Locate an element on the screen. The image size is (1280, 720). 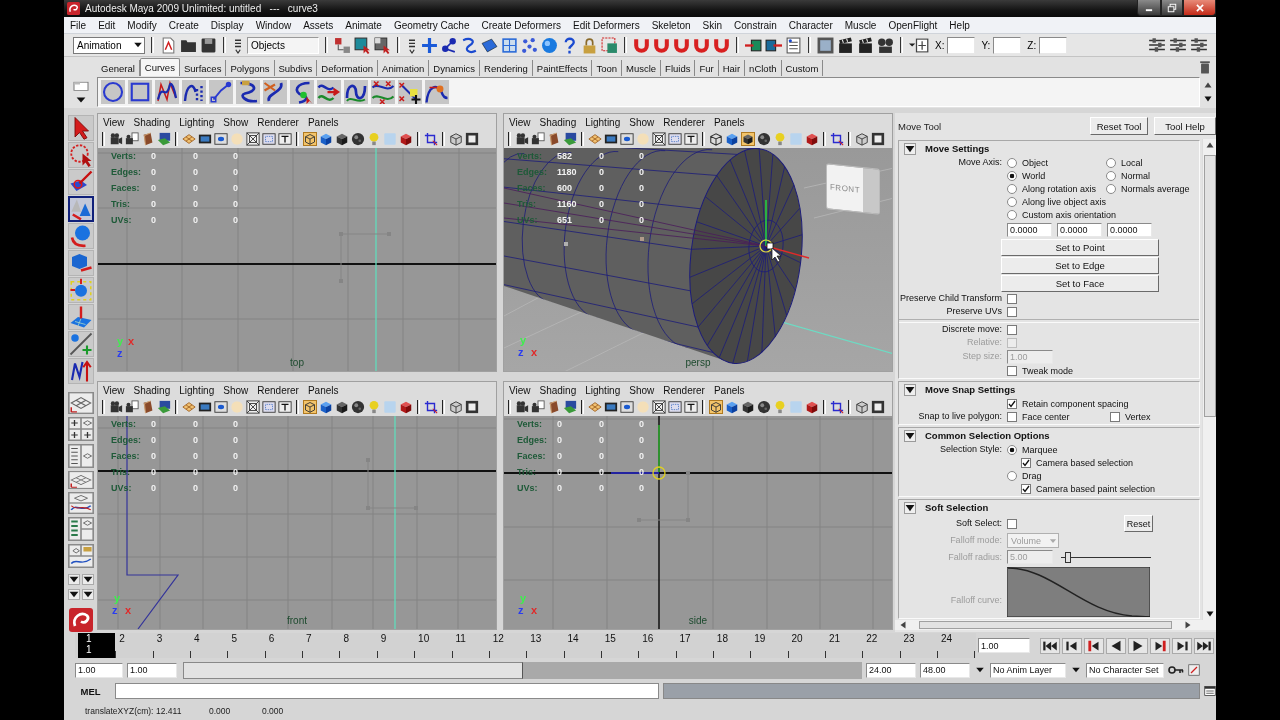
node-graph-pane-icon is located at coordinates (80, 556).